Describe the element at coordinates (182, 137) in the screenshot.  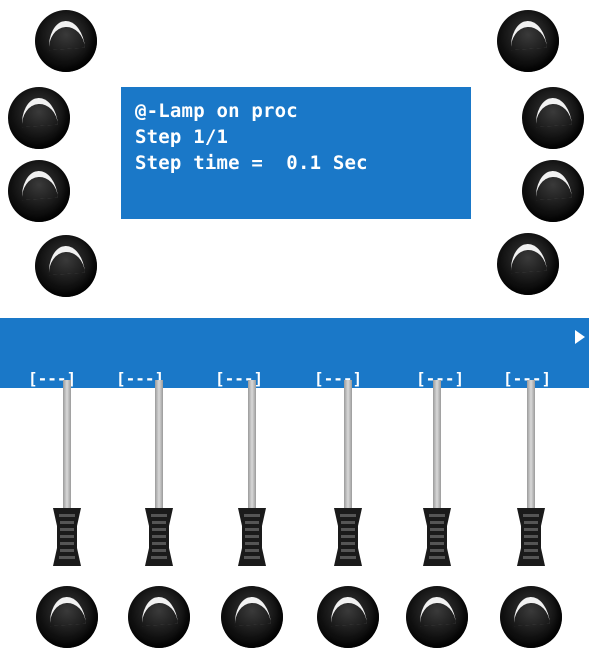
I see `lcd-line-2: Step 1/1` at that location.